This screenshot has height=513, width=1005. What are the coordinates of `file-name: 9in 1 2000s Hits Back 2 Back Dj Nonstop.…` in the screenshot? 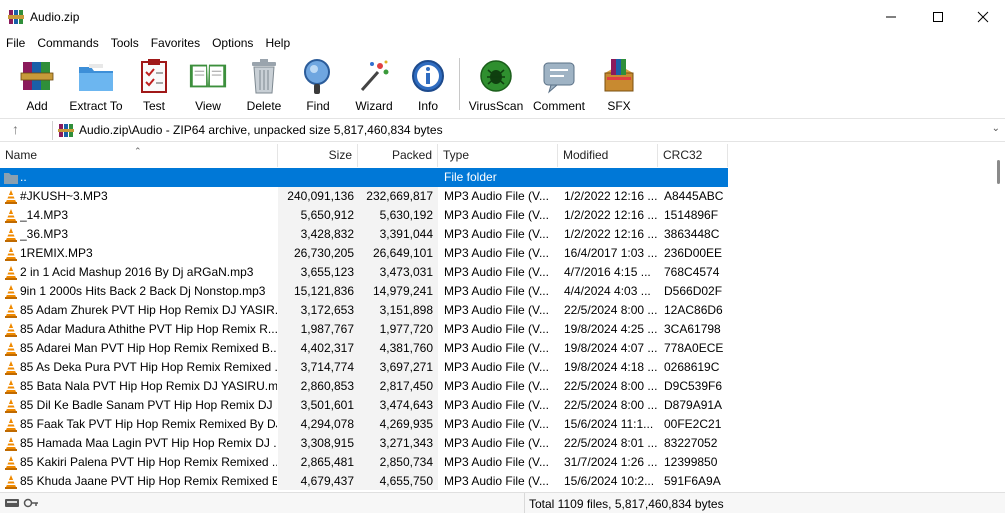 It's located at (143, 291).